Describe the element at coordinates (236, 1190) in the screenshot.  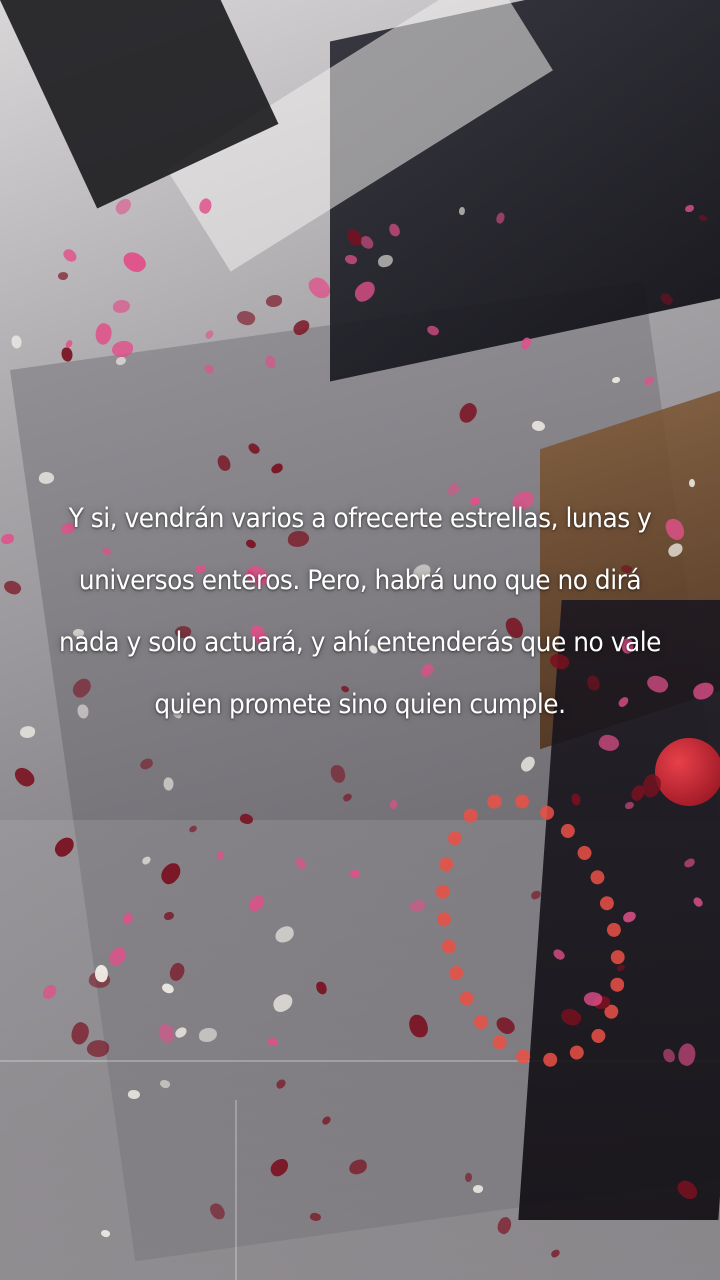
I see `floor-tile-line` at that location.